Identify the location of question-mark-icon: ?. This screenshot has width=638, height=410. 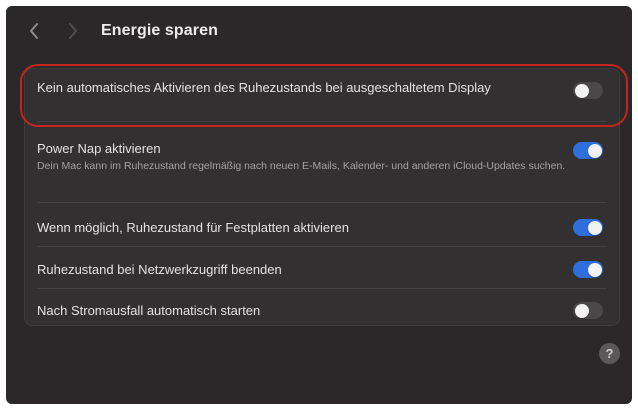
(609, 353).